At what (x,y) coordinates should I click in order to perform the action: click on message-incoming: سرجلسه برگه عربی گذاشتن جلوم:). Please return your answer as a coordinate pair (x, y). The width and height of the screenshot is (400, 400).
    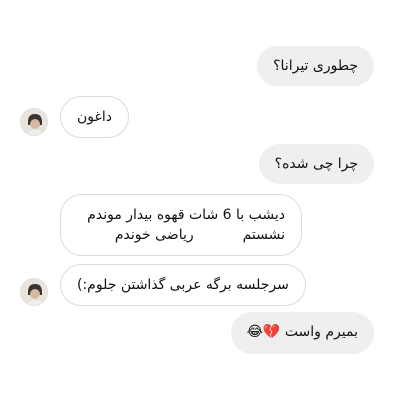
    Looking at the image, I should click on (183, 285).